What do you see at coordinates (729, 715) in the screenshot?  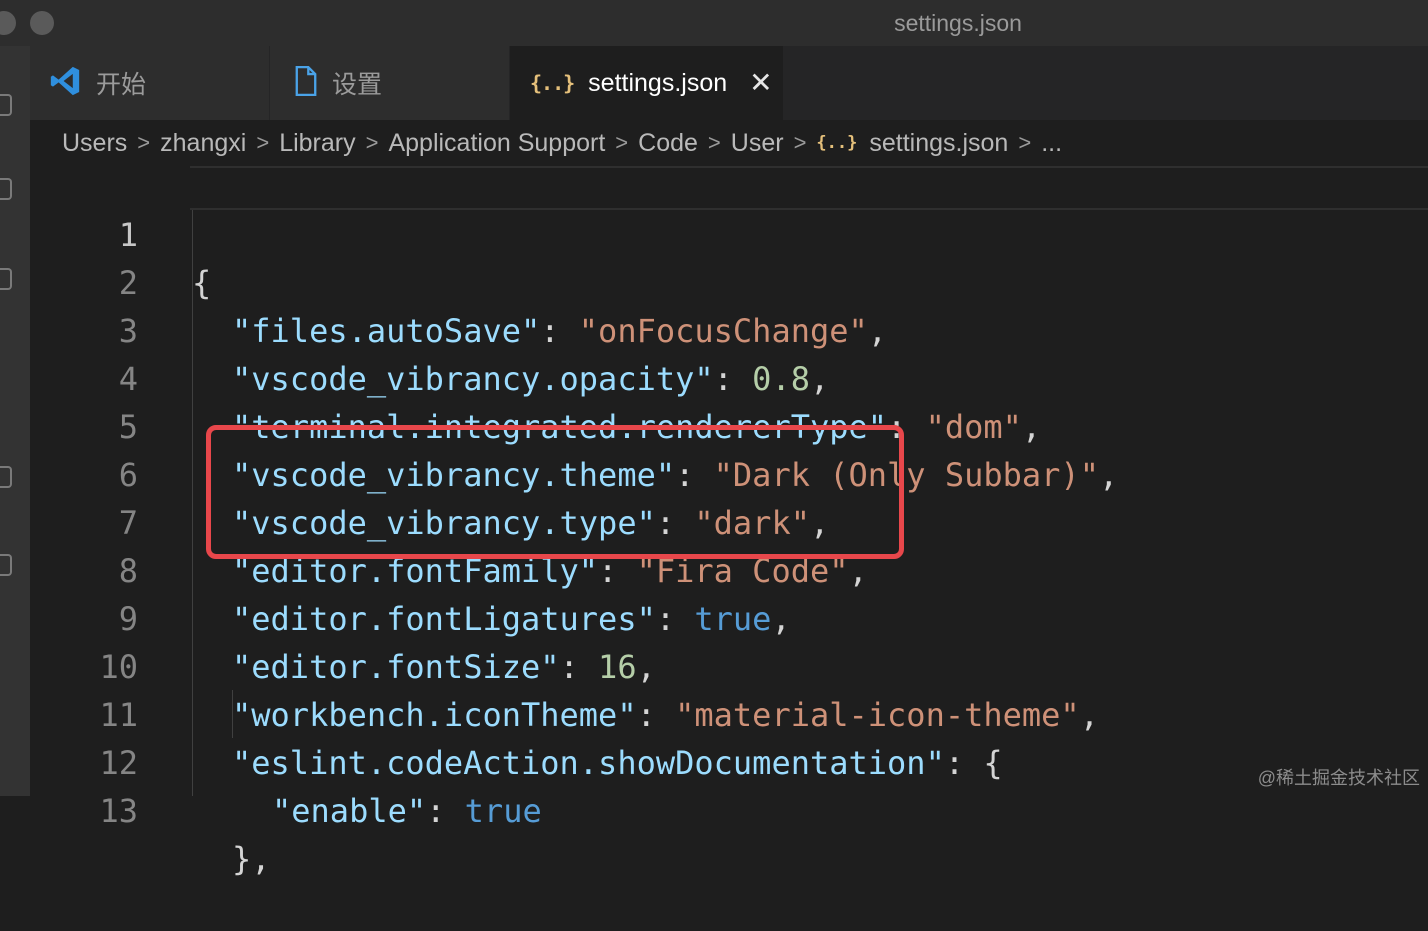 I see `code-line: 12 "enable": true` at bounding box center [729, 715].